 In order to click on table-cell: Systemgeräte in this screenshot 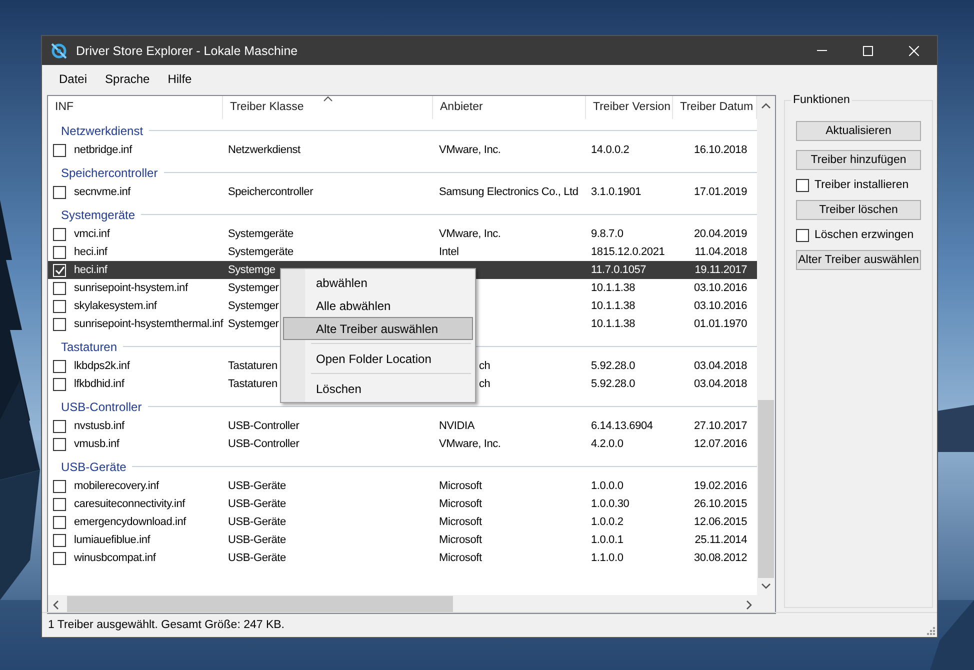, I will do `click(261, 234)`.